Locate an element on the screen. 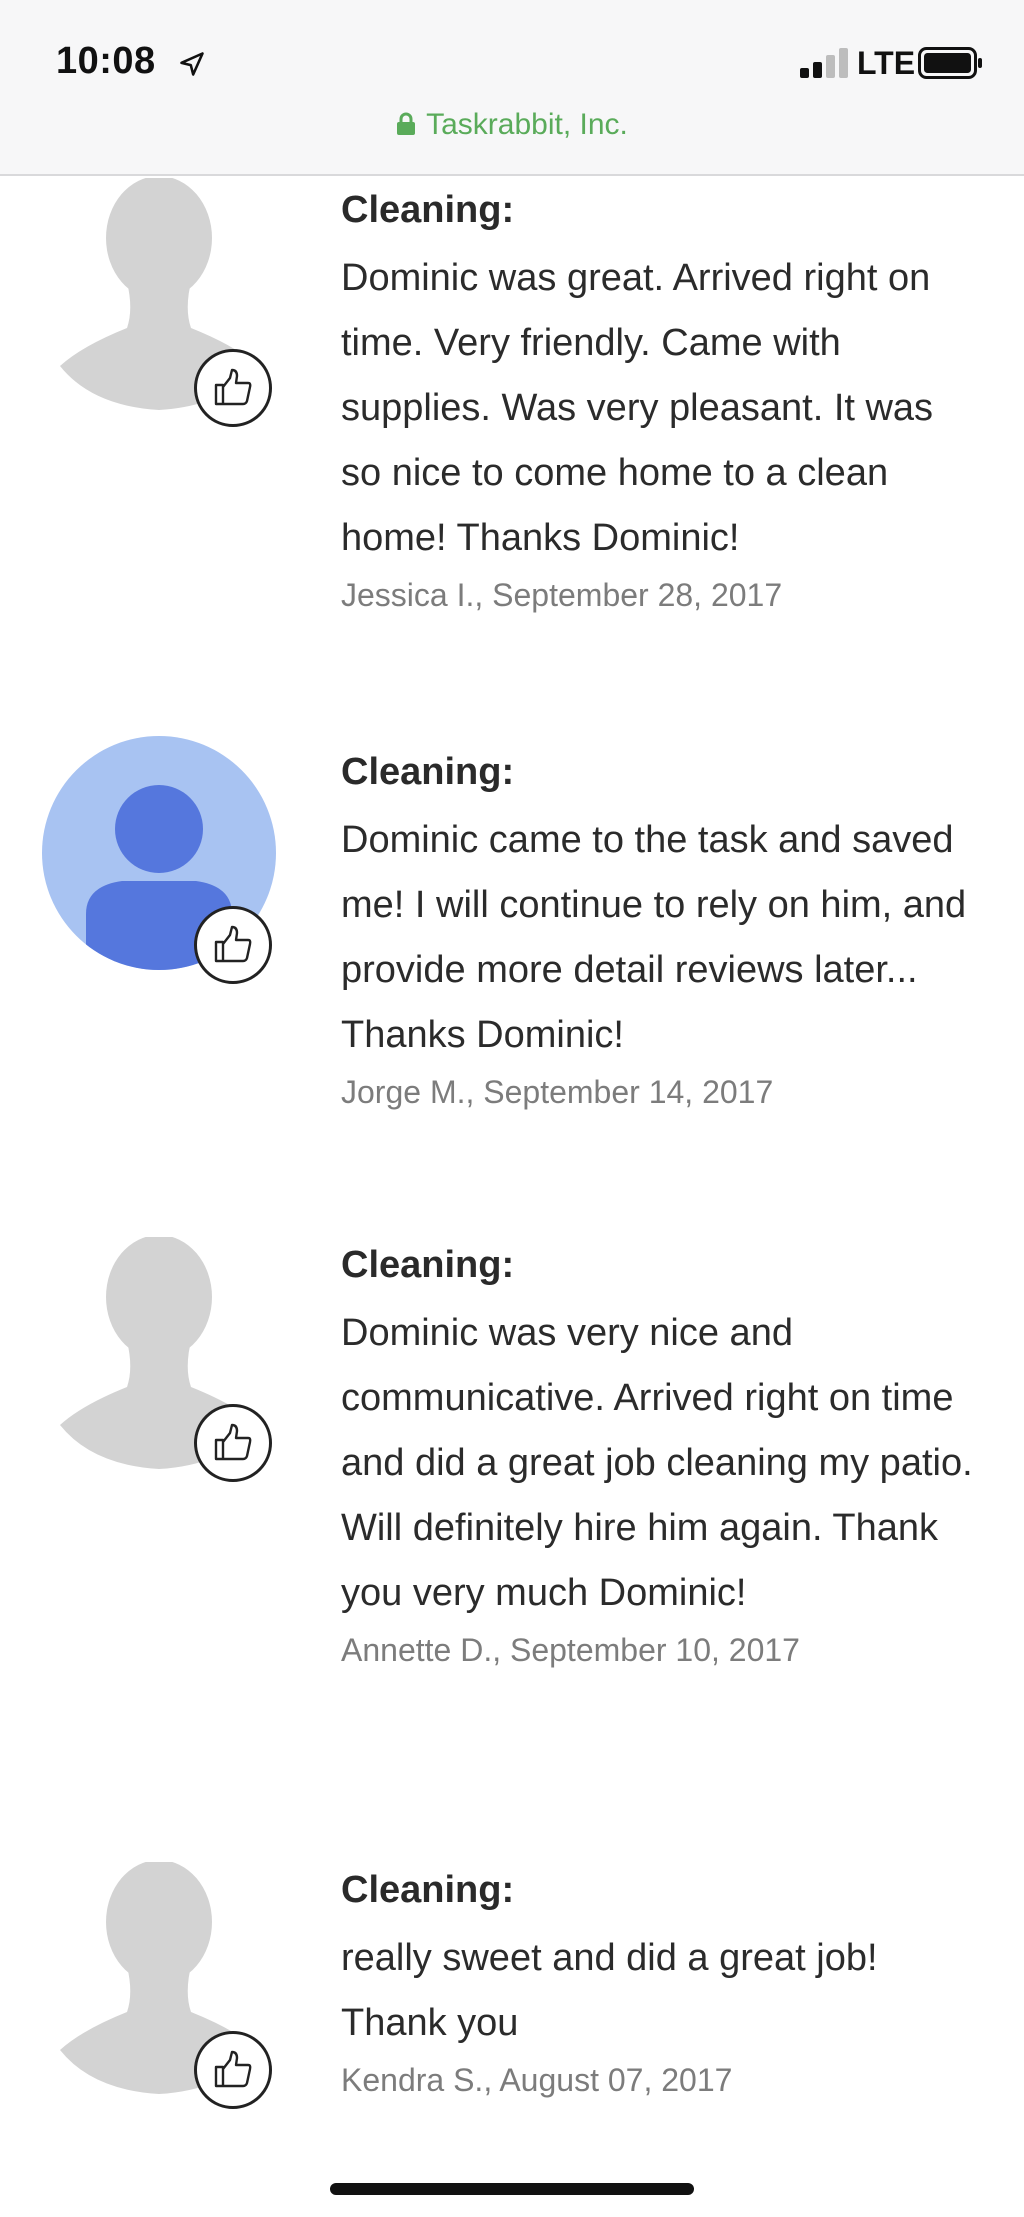 This screenshot has width=1024, height=2217. site-name: Taskrabbit, Inc. is located at coordinates (527, 124).